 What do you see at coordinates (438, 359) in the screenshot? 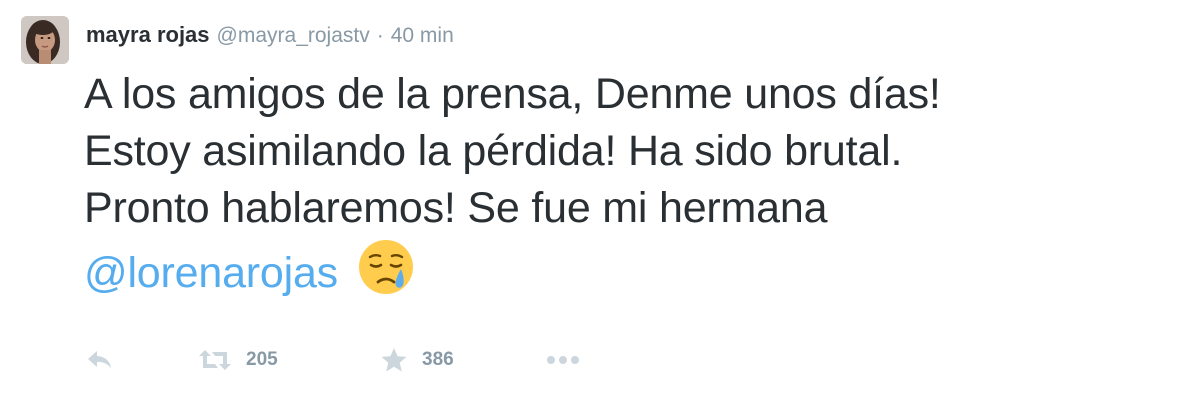
I see `favorite-count: 386` at bounding box center [438, 359].